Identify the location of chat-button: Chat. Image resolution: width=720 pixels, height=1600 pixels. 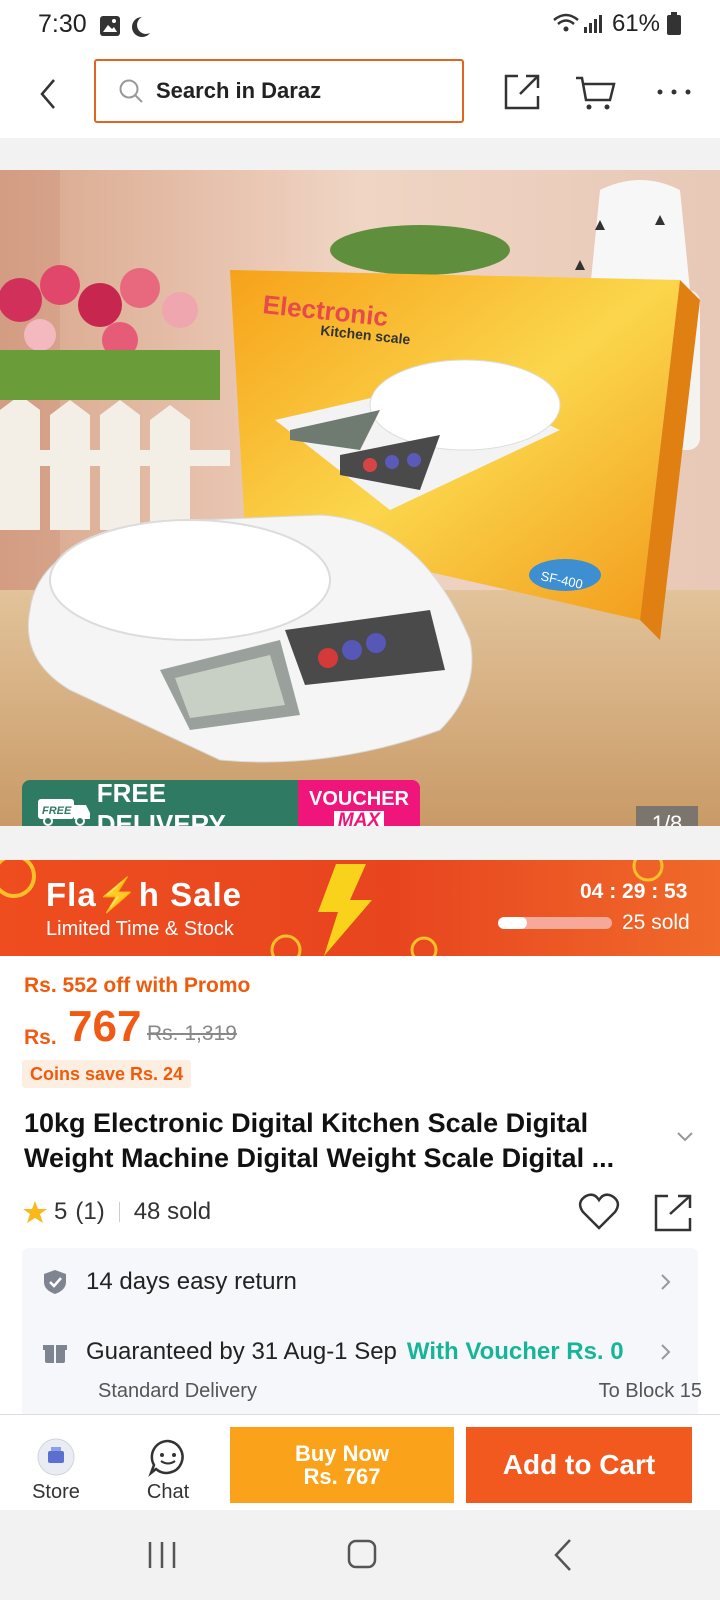
(168, 1470).